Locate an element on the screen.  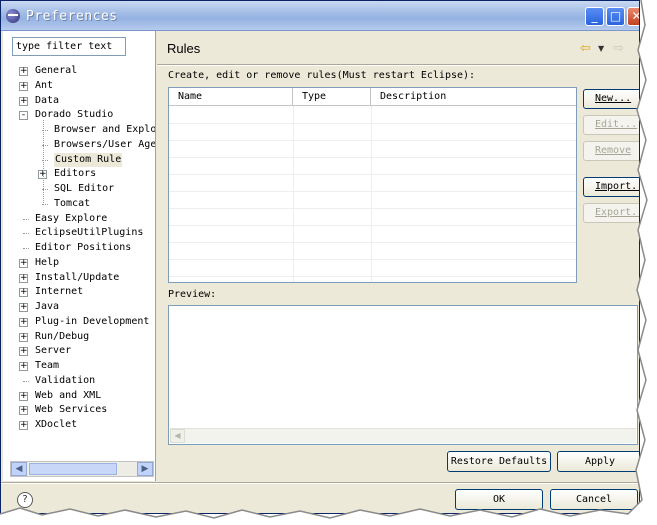
back-arrow-icon: ⇦ is located at coordinates (585, 48).